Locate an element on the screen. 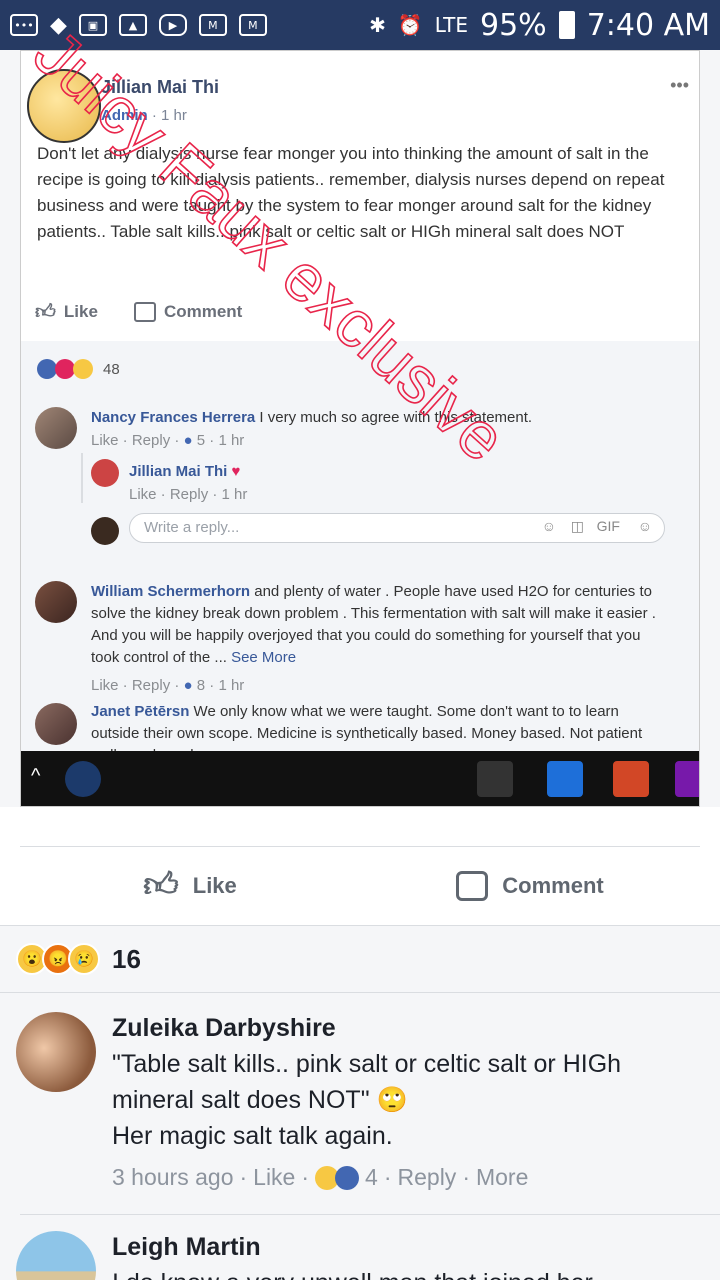 The width and height of the screenshot is (720, 1280). commenter-name: William Schermerhorn is located at coordinates (171, 591).